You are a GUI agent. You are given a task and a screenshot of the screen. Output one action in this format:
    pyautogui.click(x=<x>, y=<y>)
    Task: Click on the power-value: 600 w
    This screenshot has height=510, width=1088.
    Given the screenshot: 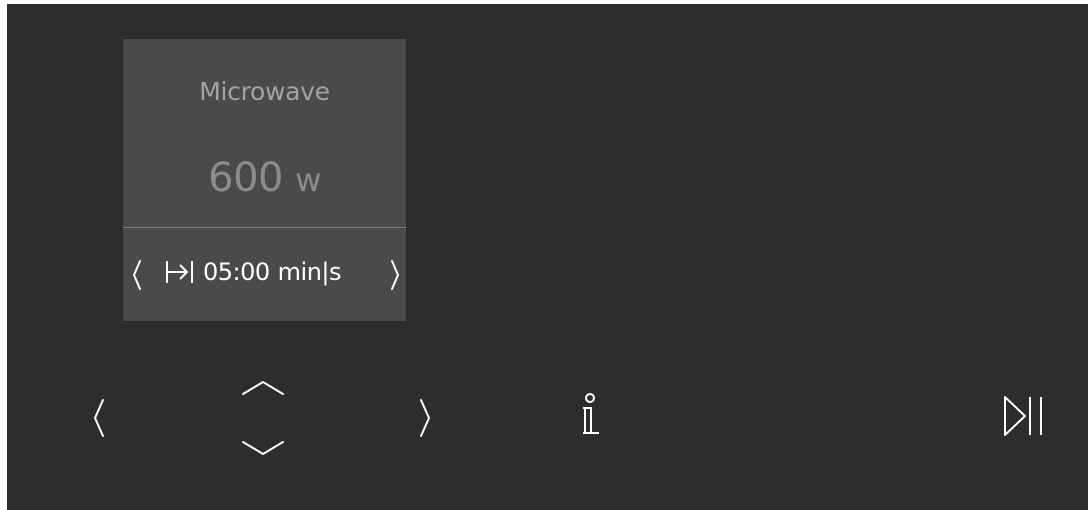 What is the action you would take?
    pyautogui.click(x=264, y=178)
    